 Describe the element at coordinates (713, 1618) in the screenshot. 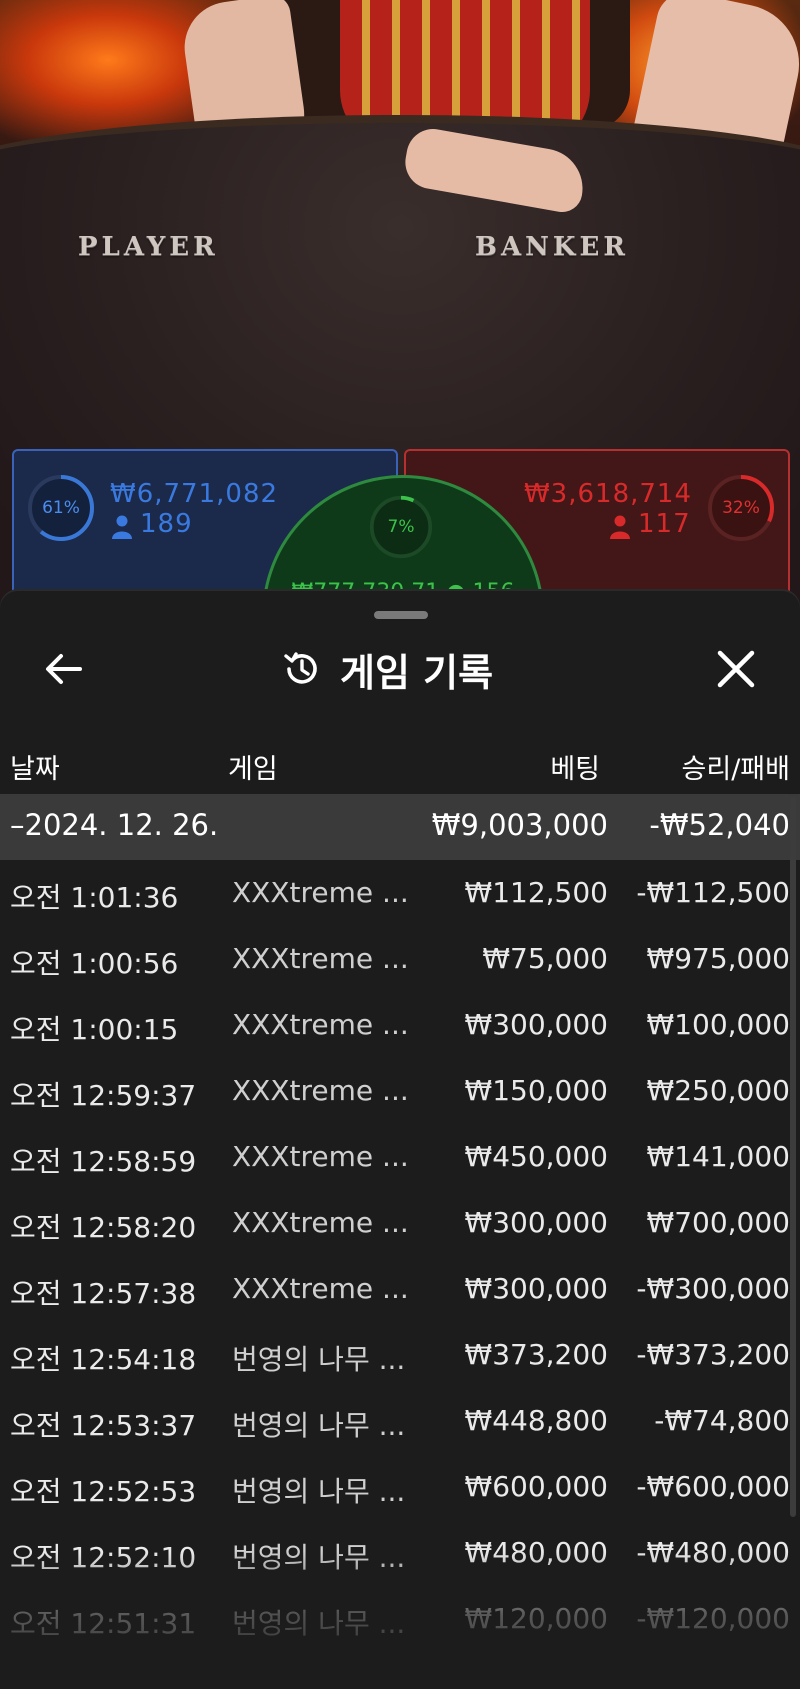

I see `row-result: -₩120,000` at that location.